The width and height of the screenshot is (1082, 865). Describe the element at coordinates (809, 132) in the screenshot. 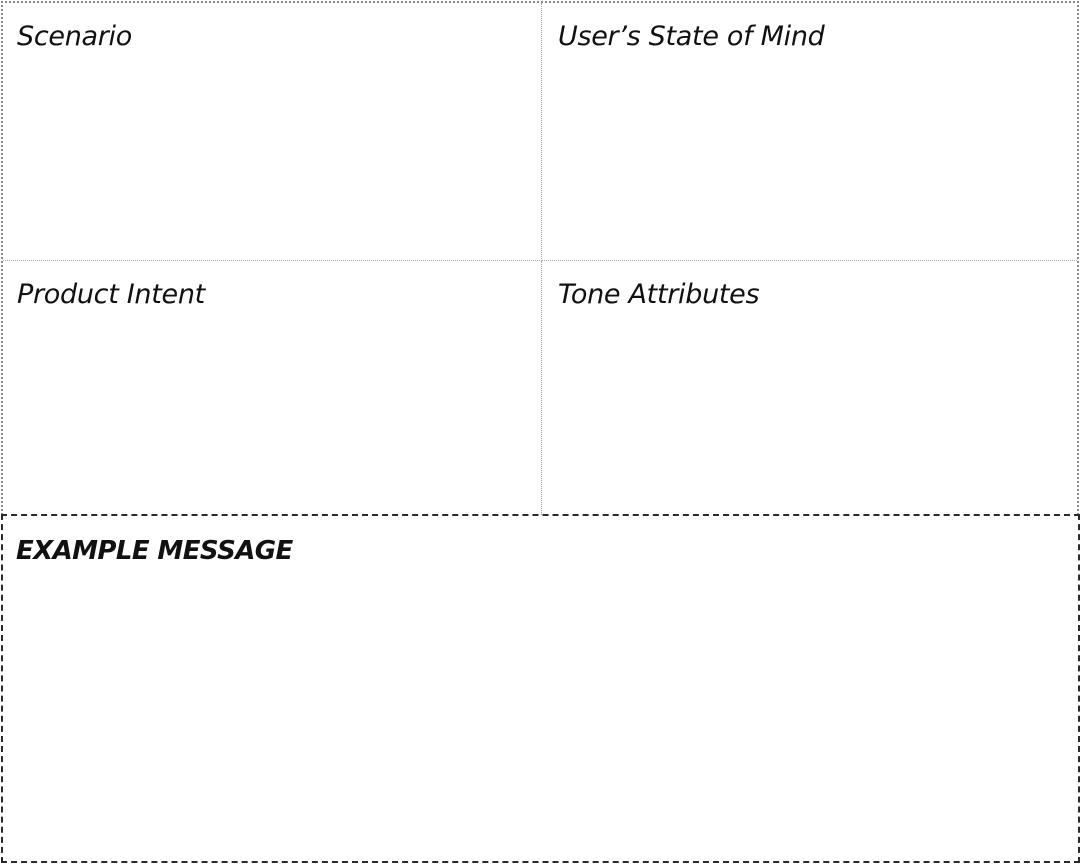

I see `users-state-of-mind-cell: User’s State of Mind` at that location.